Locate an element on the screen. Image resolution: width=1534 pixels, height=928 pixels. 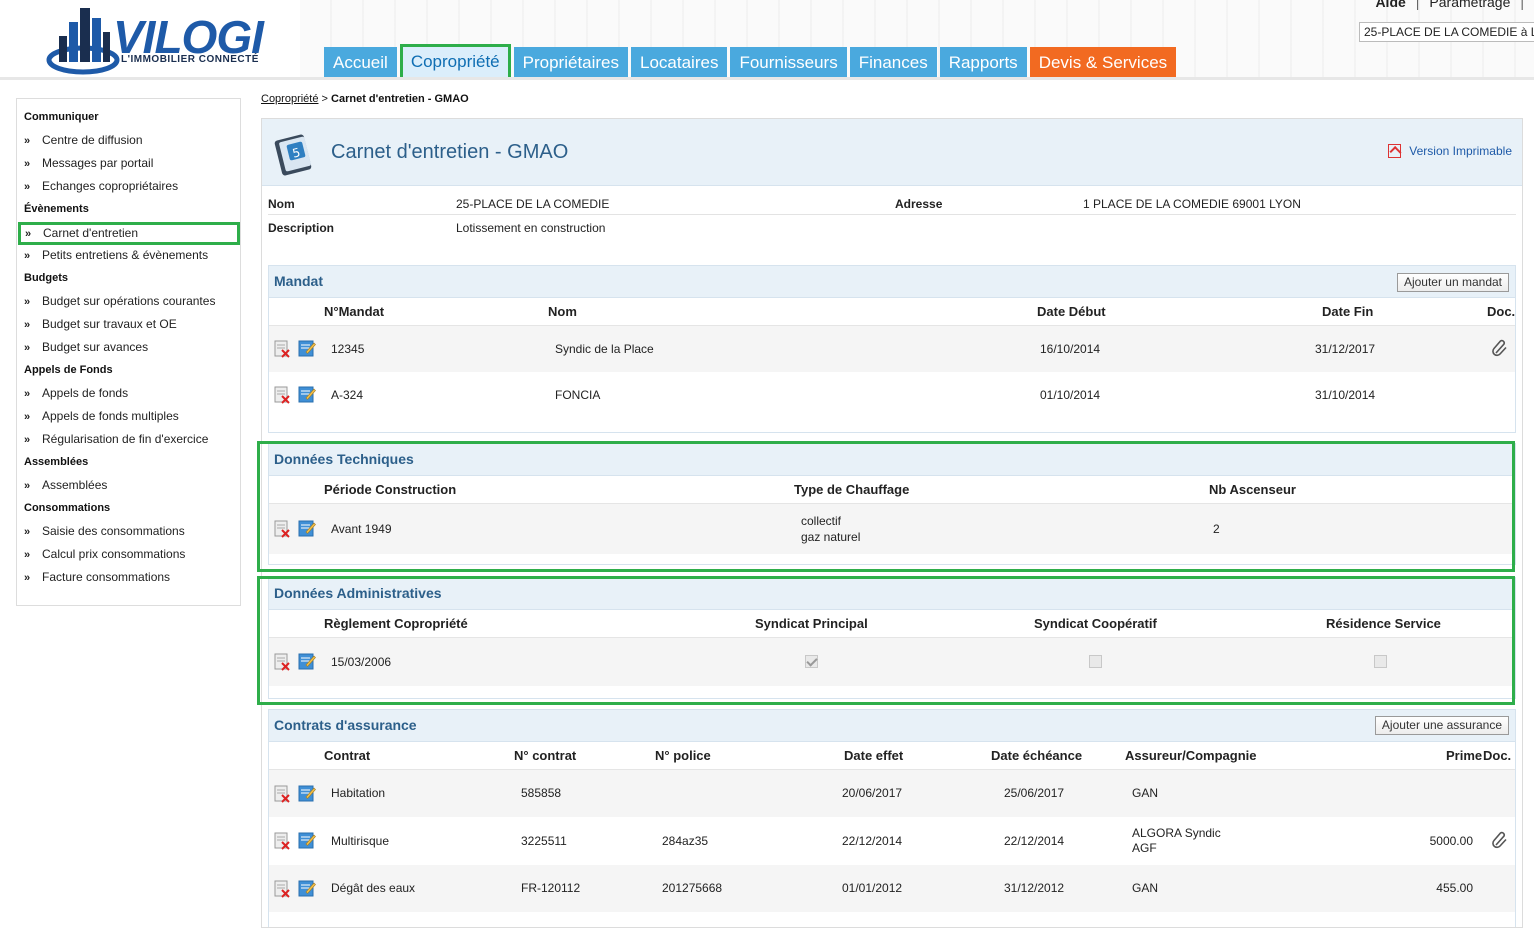
sidebar-item-petits-entretiens: » Petits entretiens & évènements is located at coordinates (128, 256).